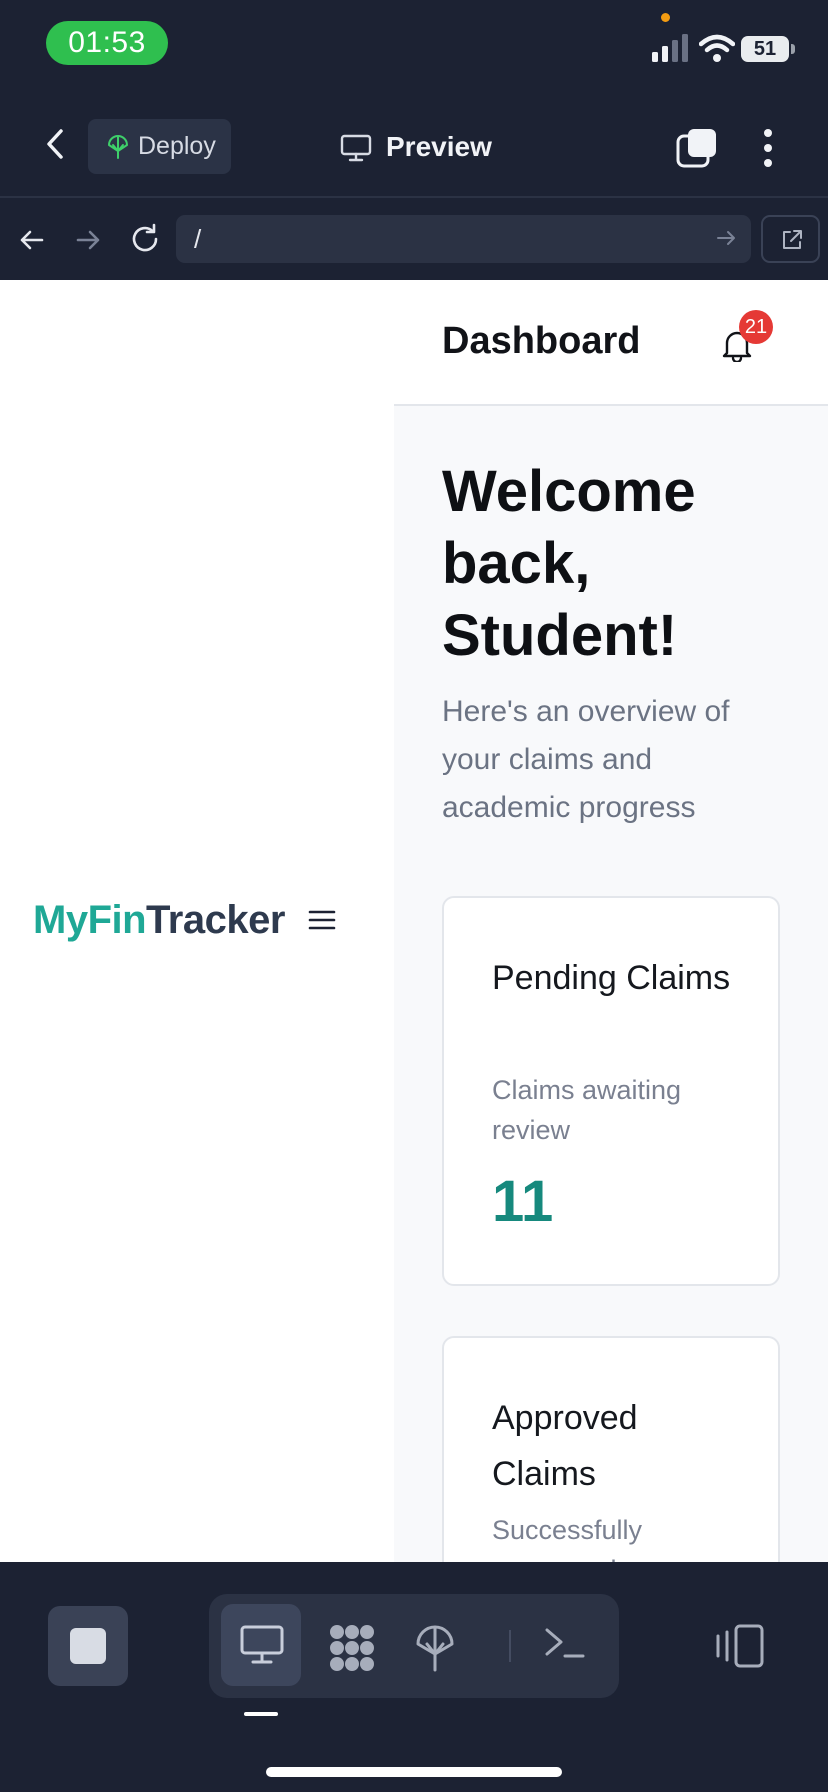 The image size is (828, 1792). Describe the element at coordinates (541, 341) in the screenshot. I see `page-title: Dashboard` at that location.